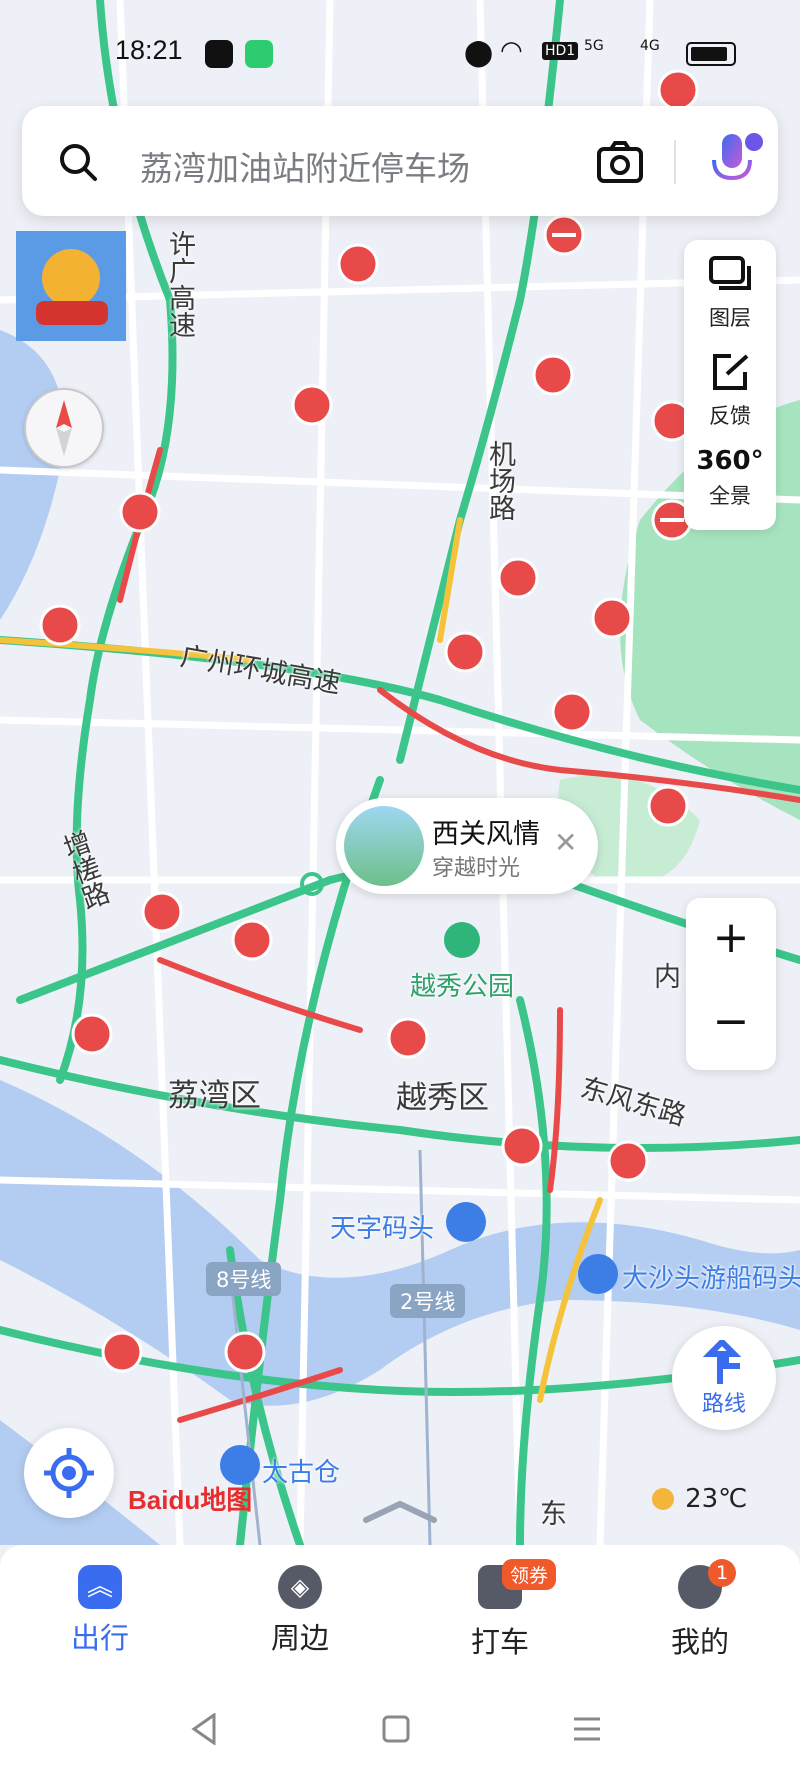 This screenshot has height=1778, width=800. I want to click on zoom-control: + −, so click(731, 984).